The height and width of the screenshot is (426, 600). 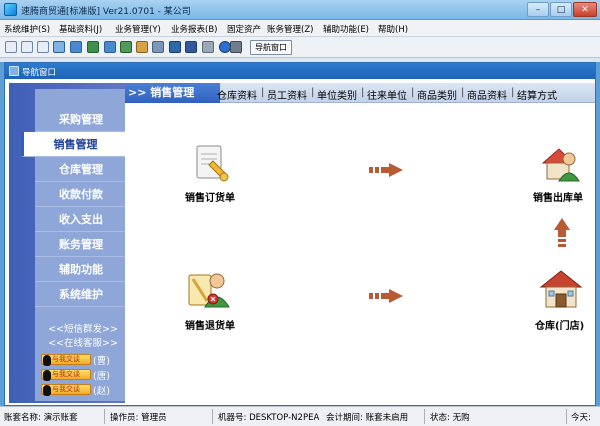 I want to click on qq-contact-name: (唐), so click(x=101, y=376).